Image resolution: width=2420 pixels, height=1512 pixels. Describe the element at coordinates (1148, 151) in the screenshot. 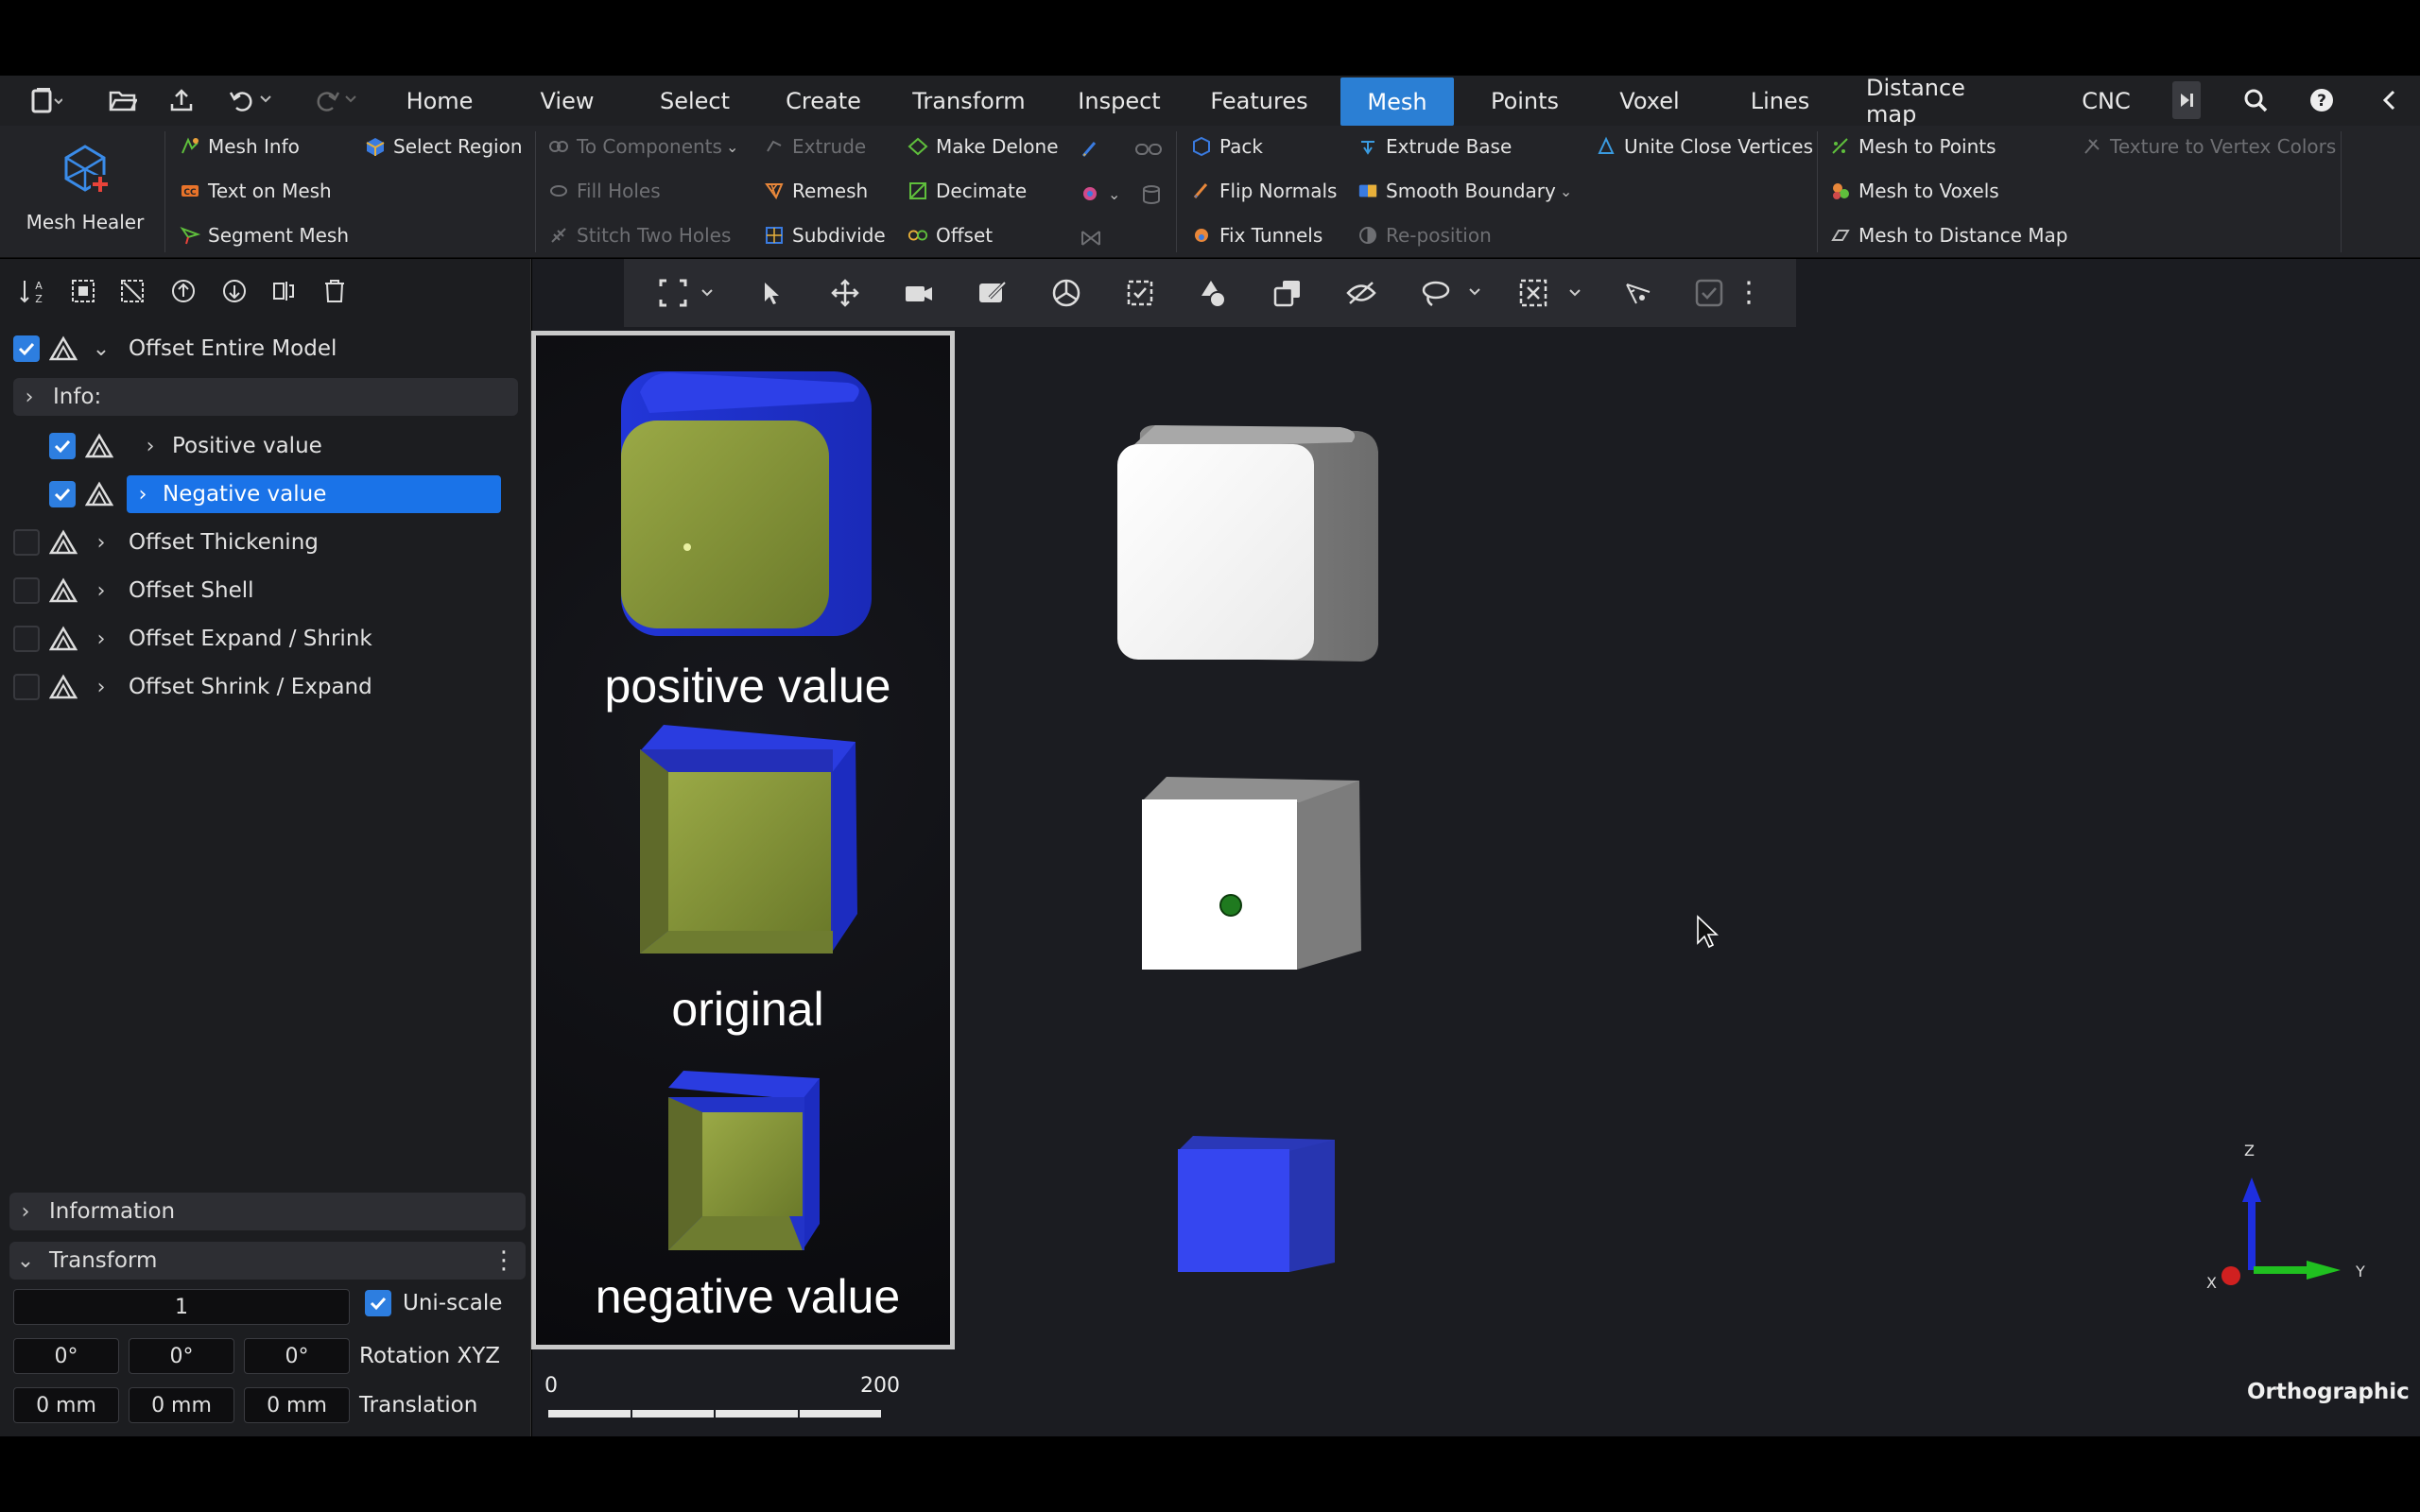

I see `link-icon` at that location.